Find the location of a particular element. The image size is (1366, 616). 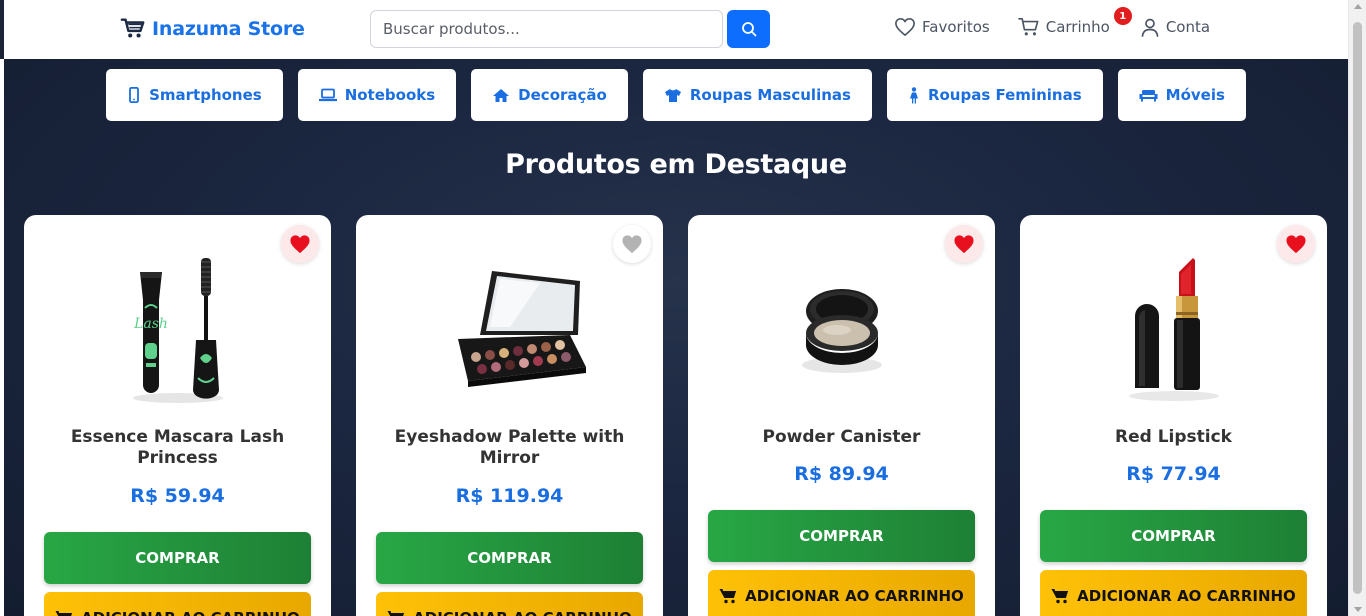

cart-link: Carrinho 1 is located at coordinates (1074, 22).